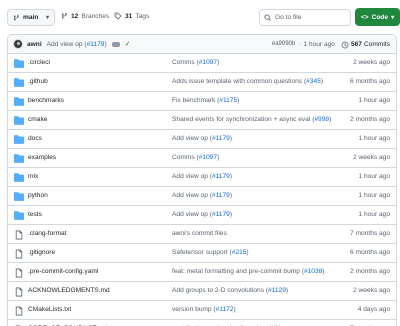  I want to click on tags-link: 31 Tags, so click(131, 16).